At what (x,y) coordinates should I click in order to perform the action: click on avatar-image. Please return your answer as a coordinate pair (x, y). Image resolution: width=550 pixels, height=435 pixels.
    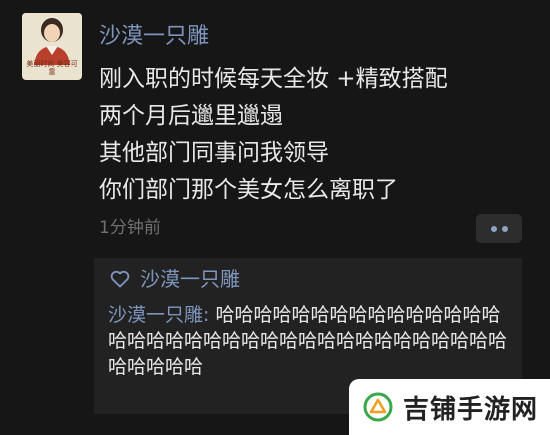
    Looking at the image, I should click on (52, 39).